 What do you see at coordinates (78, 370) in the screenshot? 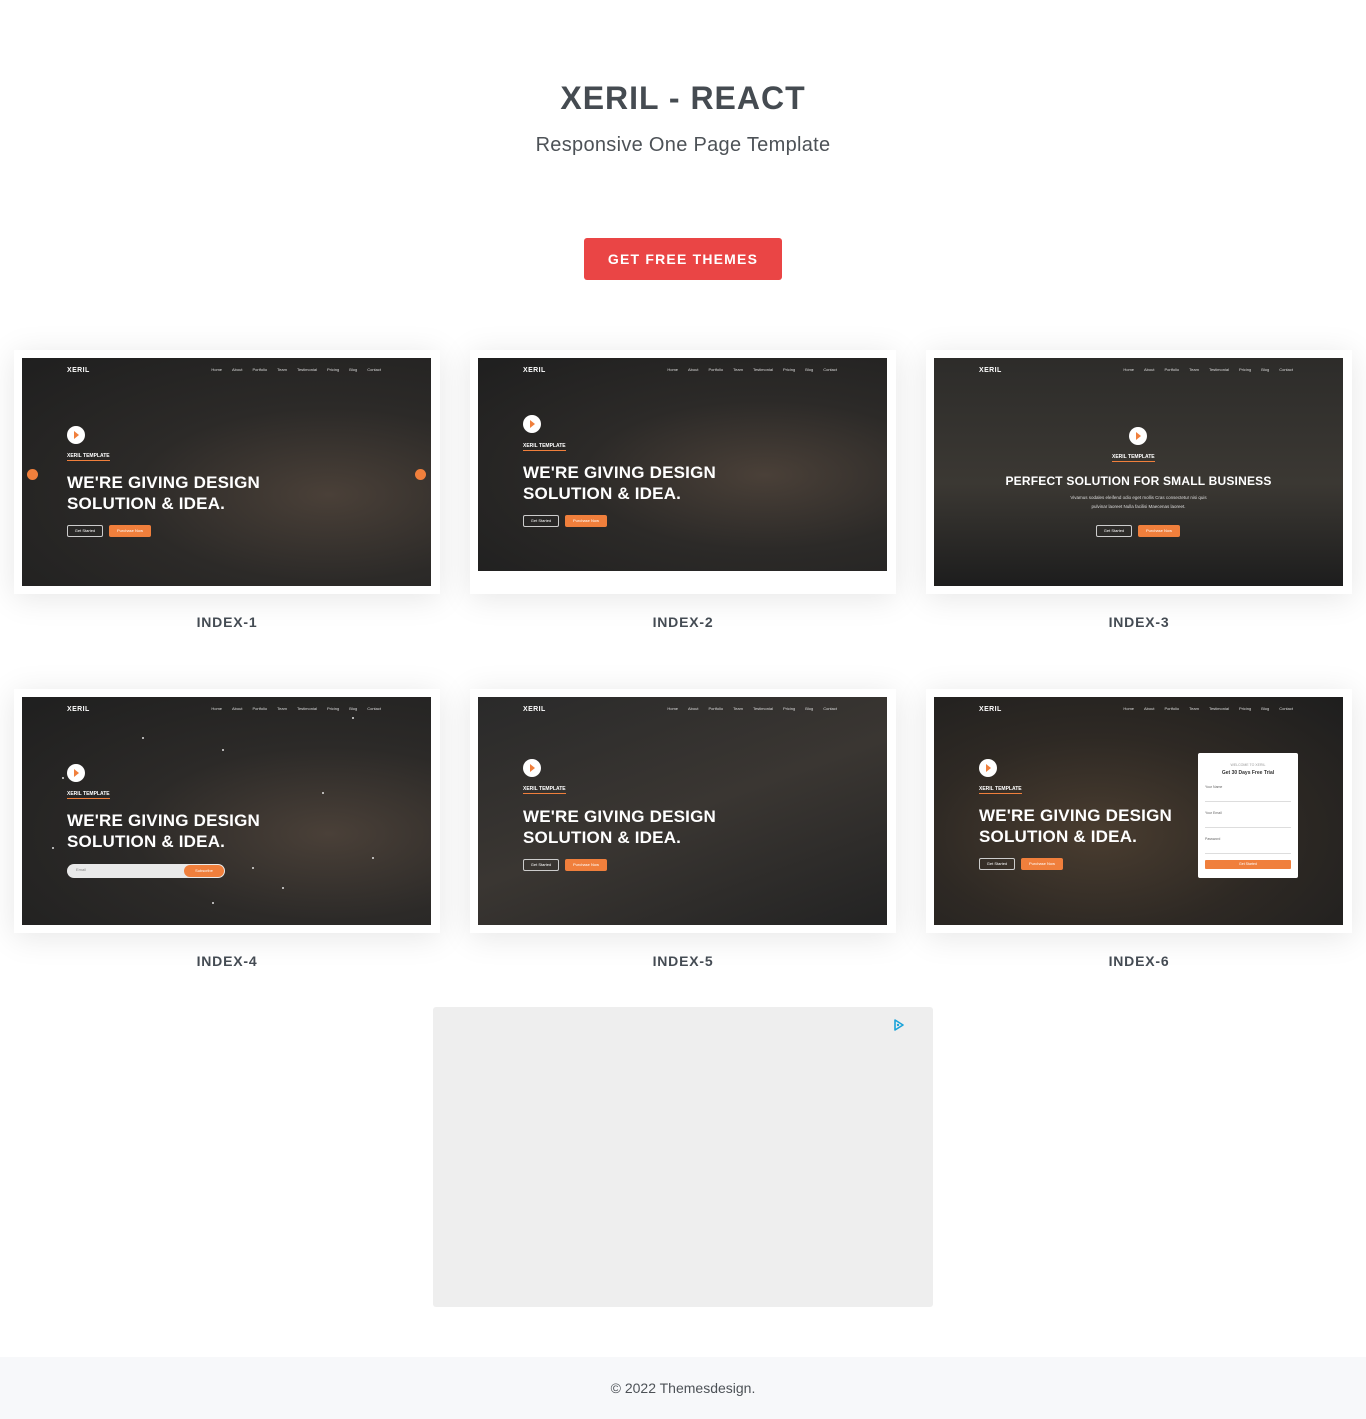
I see `preview-logo: XERIL` at bounding box center [78, 370].